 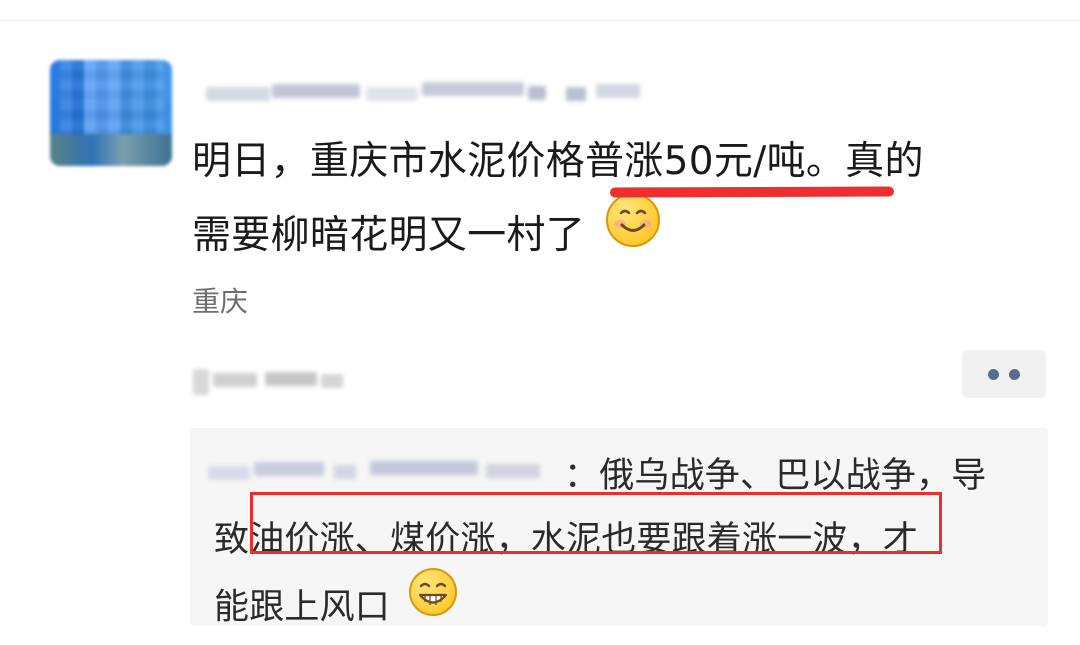 What do you see at coordinates (302, 607) in the screenshot?
I see `comment-line-3: 能跟上风口` at bounding box center [302, 607].